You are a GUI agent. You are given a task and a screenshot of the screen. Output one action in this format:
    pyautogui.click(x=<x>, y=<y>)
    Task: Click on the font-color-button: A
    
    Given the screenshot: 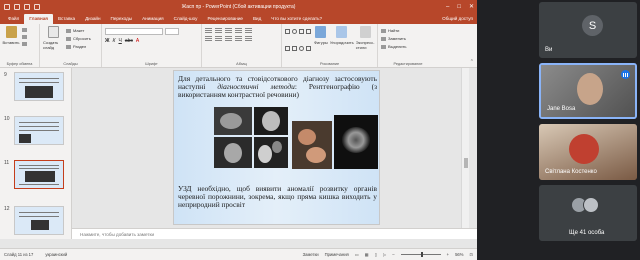 What is the action you would take?
    pyautogui.click(x=137, y=41)
    